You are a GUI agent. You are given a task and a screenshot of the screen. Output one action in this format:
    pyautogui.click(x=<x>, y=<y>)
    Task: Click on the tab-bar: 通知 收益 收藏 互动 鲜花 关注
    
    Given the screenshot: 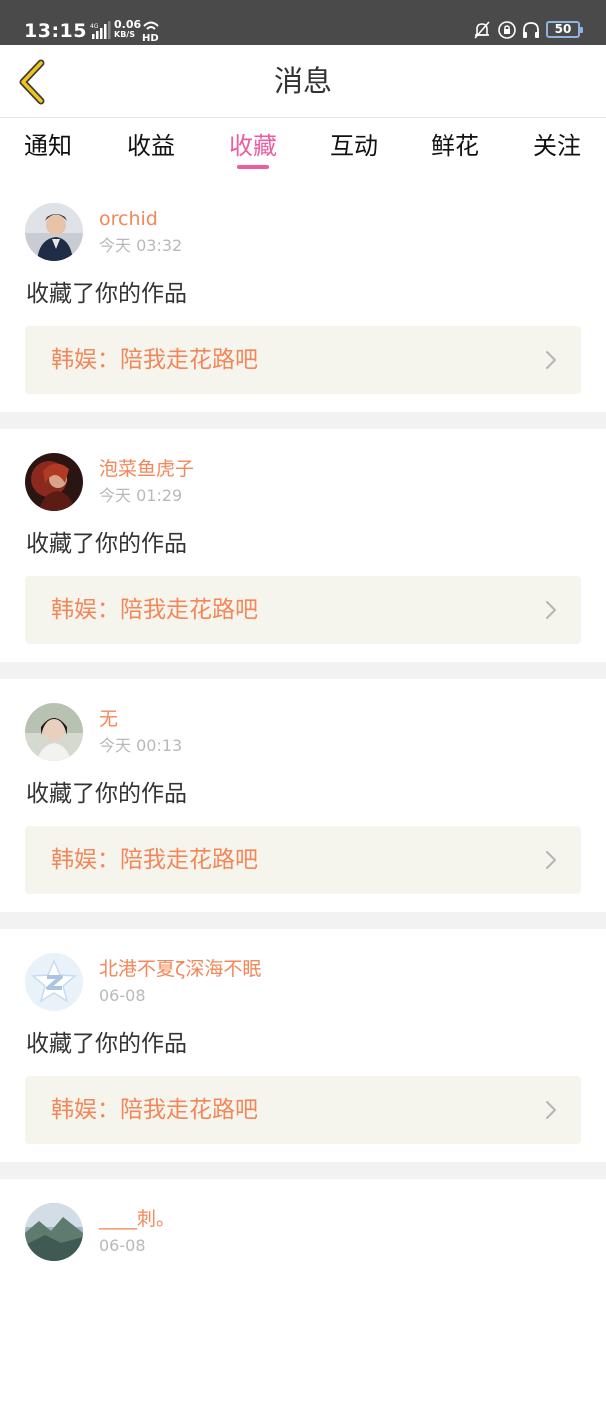 What is the action you would take?
    pyautogui.click(x=303, y=149)
    